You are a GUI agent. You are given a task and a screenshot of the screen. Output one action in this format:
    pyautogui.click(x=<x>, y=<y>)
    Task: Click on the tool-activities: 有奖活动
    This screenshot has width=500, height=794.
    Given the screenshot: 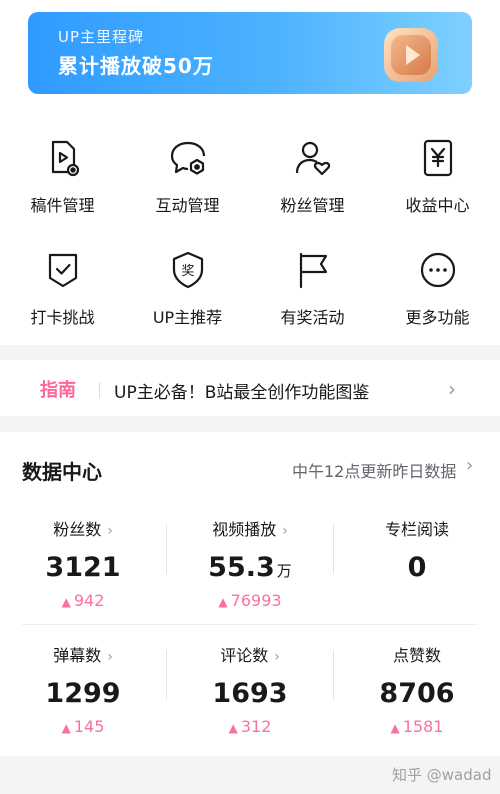 What is the action you would take?
    pyautogui.click(x=312, y=292)
    